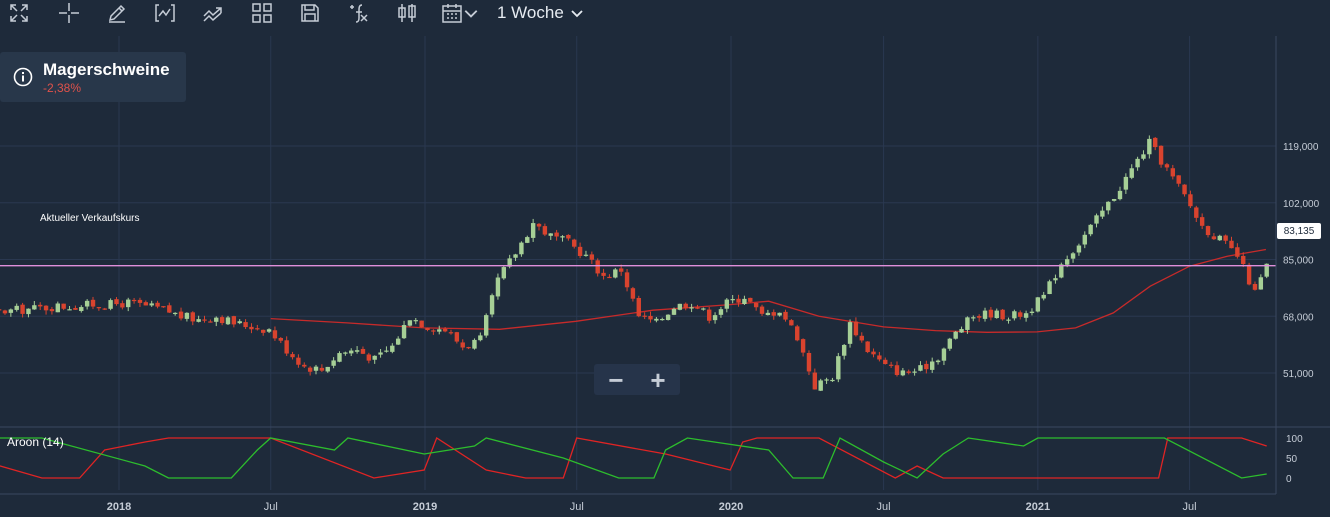  Describe the element at coordinates (310, 13) in the screenshot. I see `save-icon` at that location.